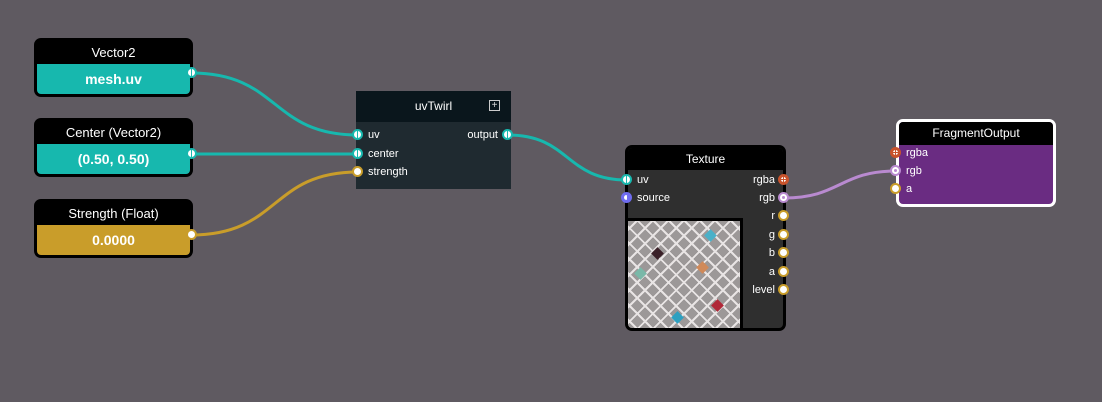 This screenshot has width=1102, height=402. I want to click on center-output-port, so click(191, 153).